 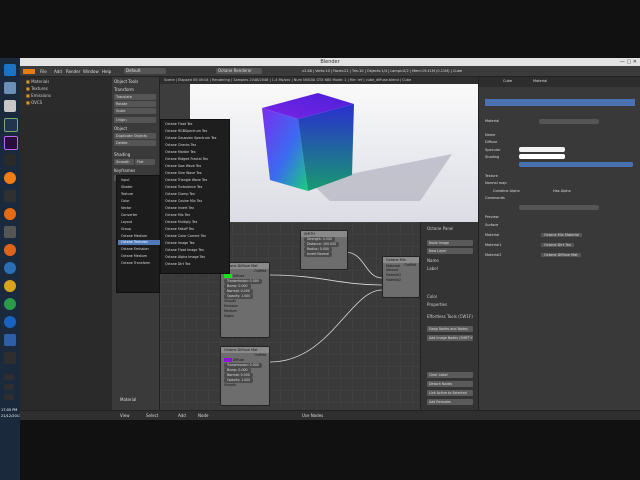 I want to click on menu-item: Octane Multiply Tex, so click(x=181, y=222).